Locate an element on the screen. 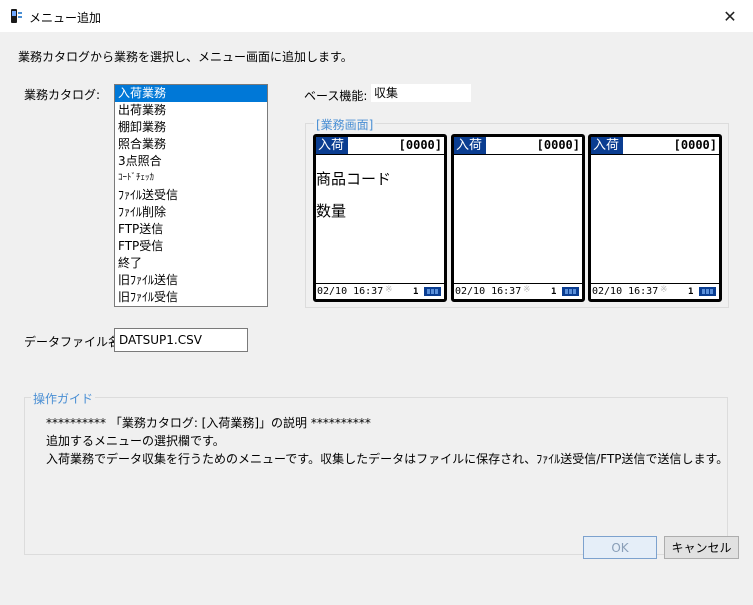 The width and height of the screenshot is (753, 605). catalog-item: 旧ﾌｧｲﾙ受信 is located at coordinates (191, 297).